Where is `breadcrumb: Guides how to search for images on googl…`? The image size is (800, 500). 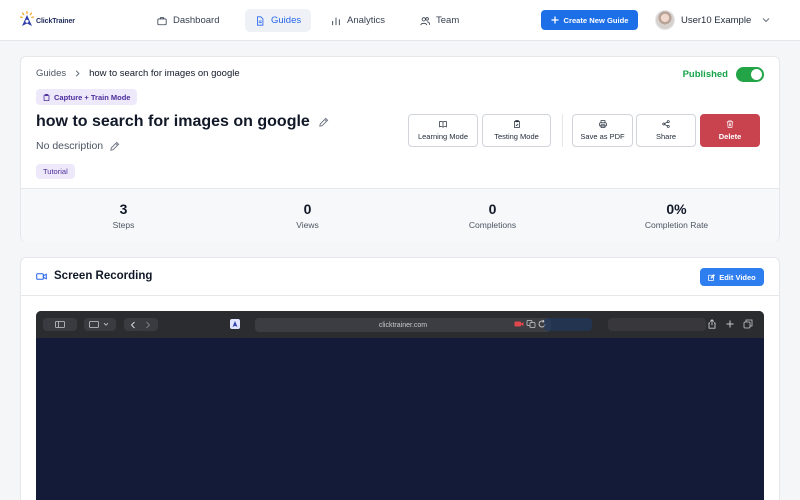
breadcrumb: Guides how to search for images on googl… is located at coordinates (138, 73).